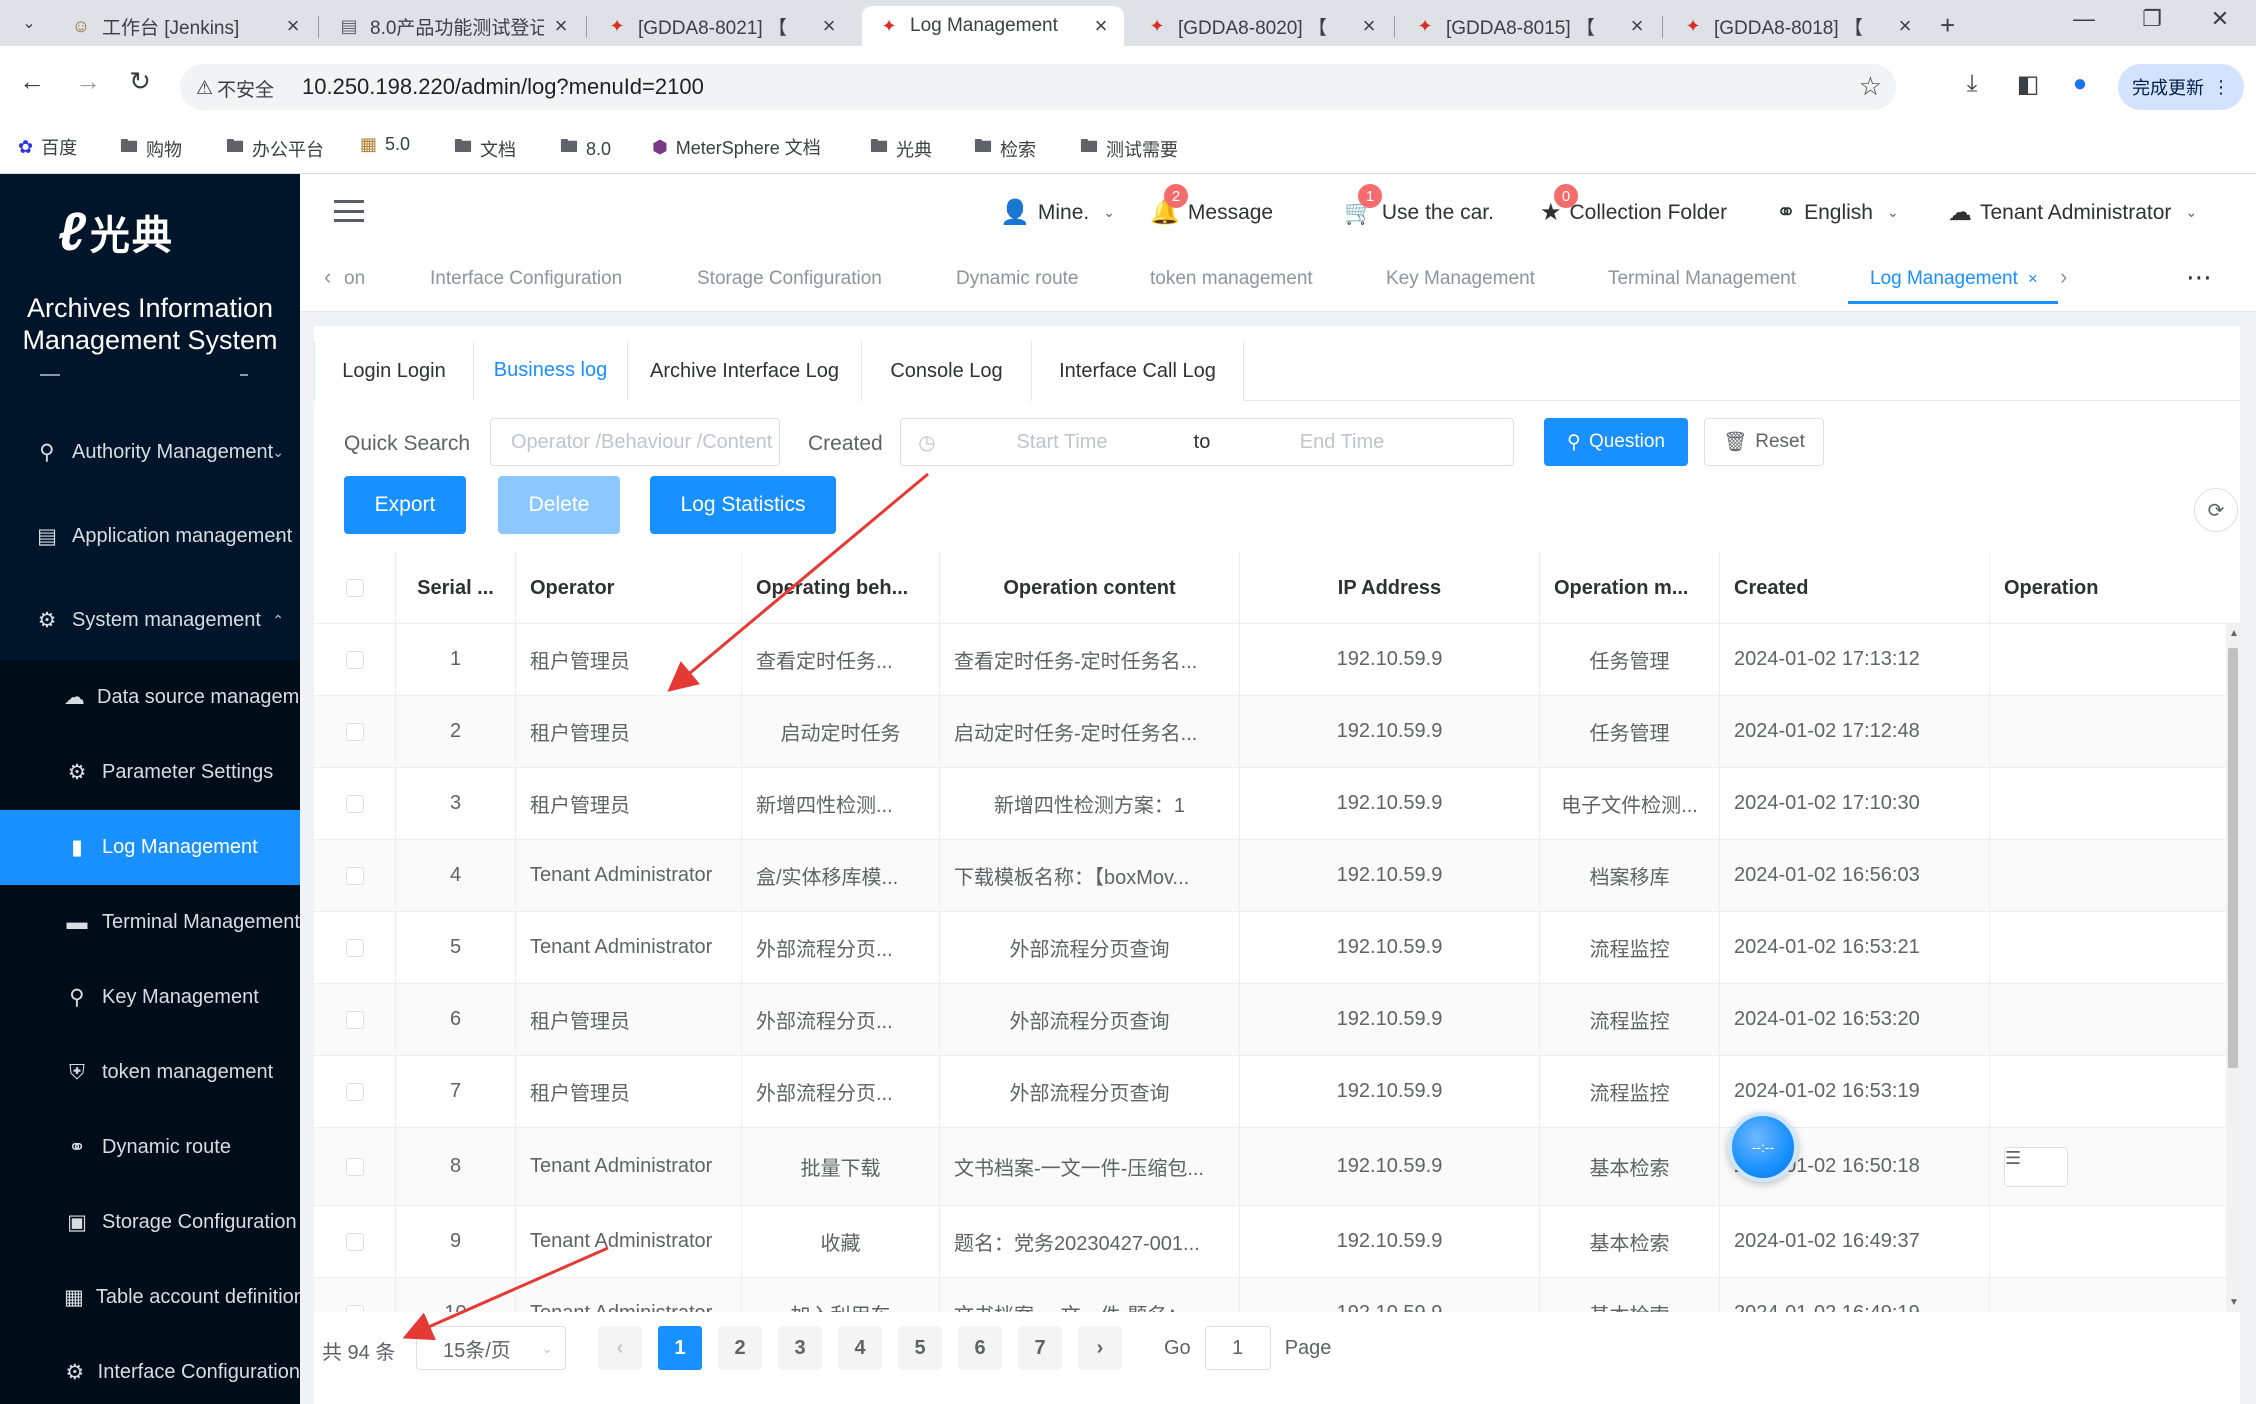  What do you see at coordinates (503, 87) in the screenshot?
I see `url-text: 10.250.198.220/admin/log?menuId=2100` at bounding box center [503, 87].